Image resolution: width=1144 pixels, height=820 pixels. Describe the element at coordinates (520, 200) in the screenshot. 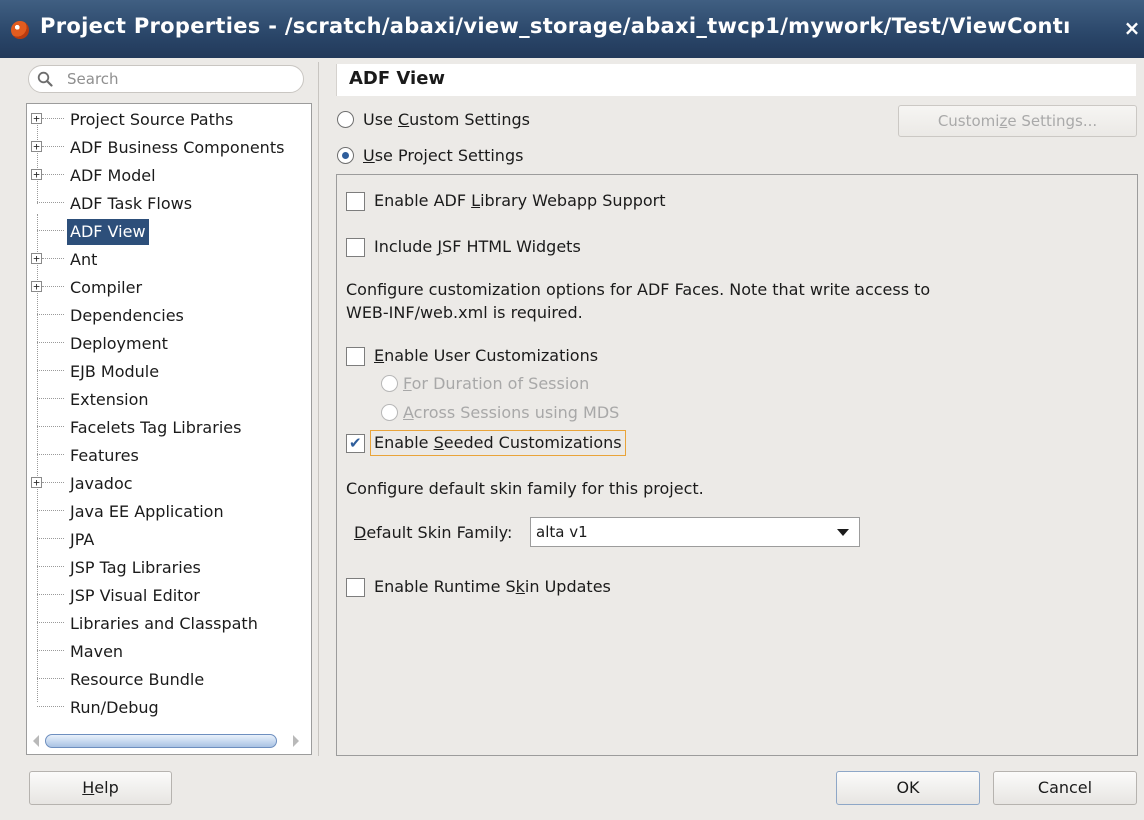

I see `checkbox-label: Enable ADF Library Webapp Support` at that location.